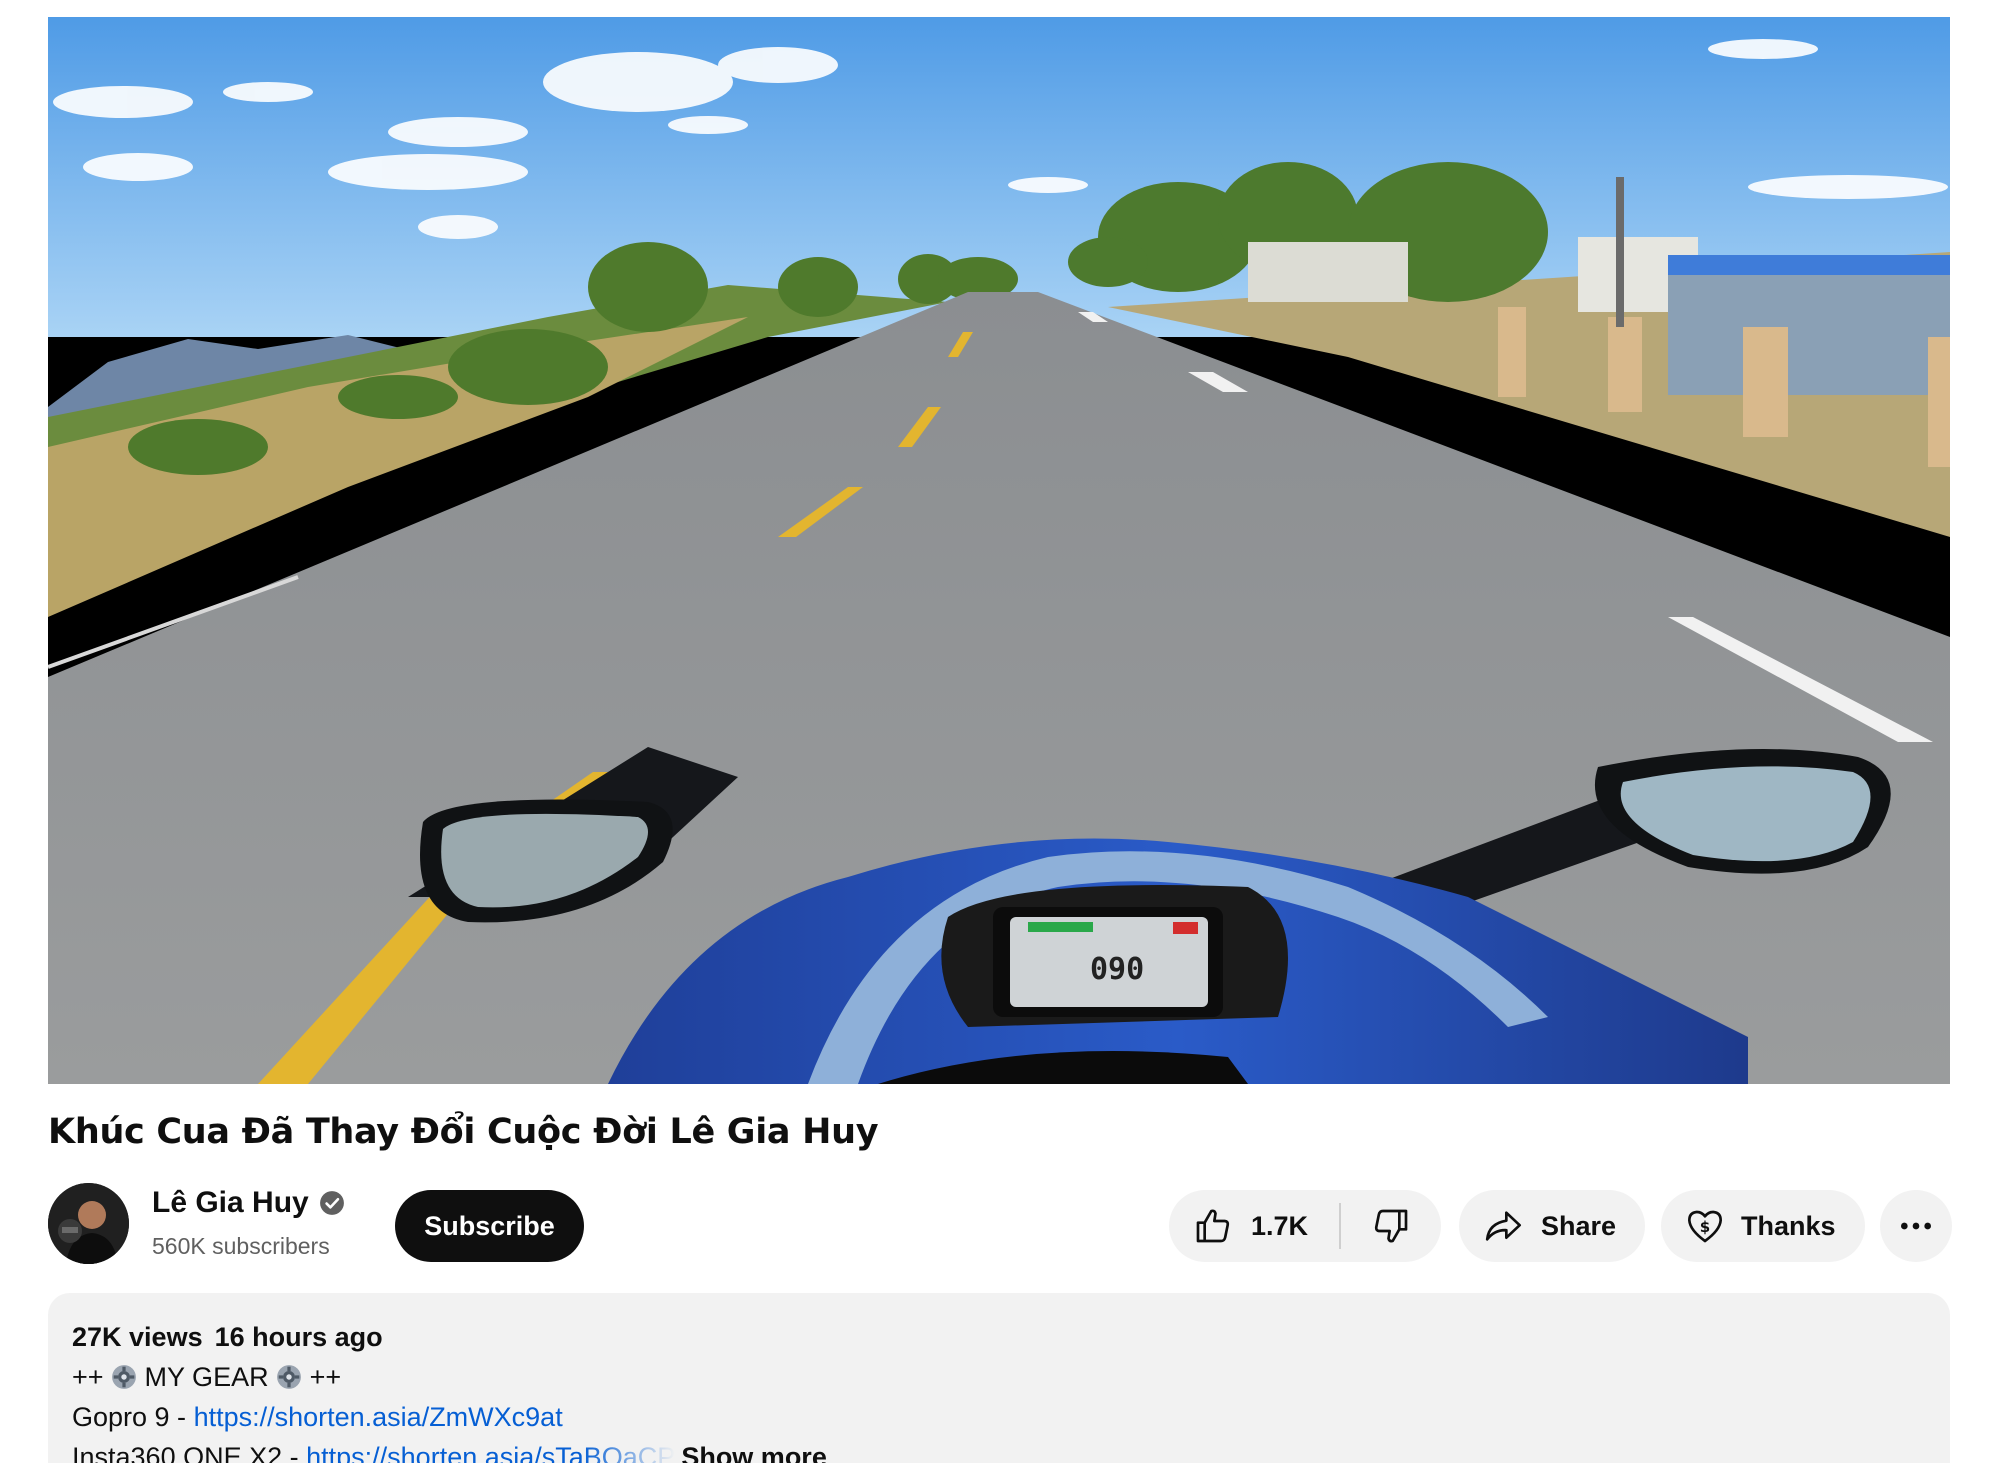 This screenshot has height=1463, width=1996. Describe the element at coordinates (92, 1377) in the screenshot. I see `gear-line-prefix: ++` at that location.